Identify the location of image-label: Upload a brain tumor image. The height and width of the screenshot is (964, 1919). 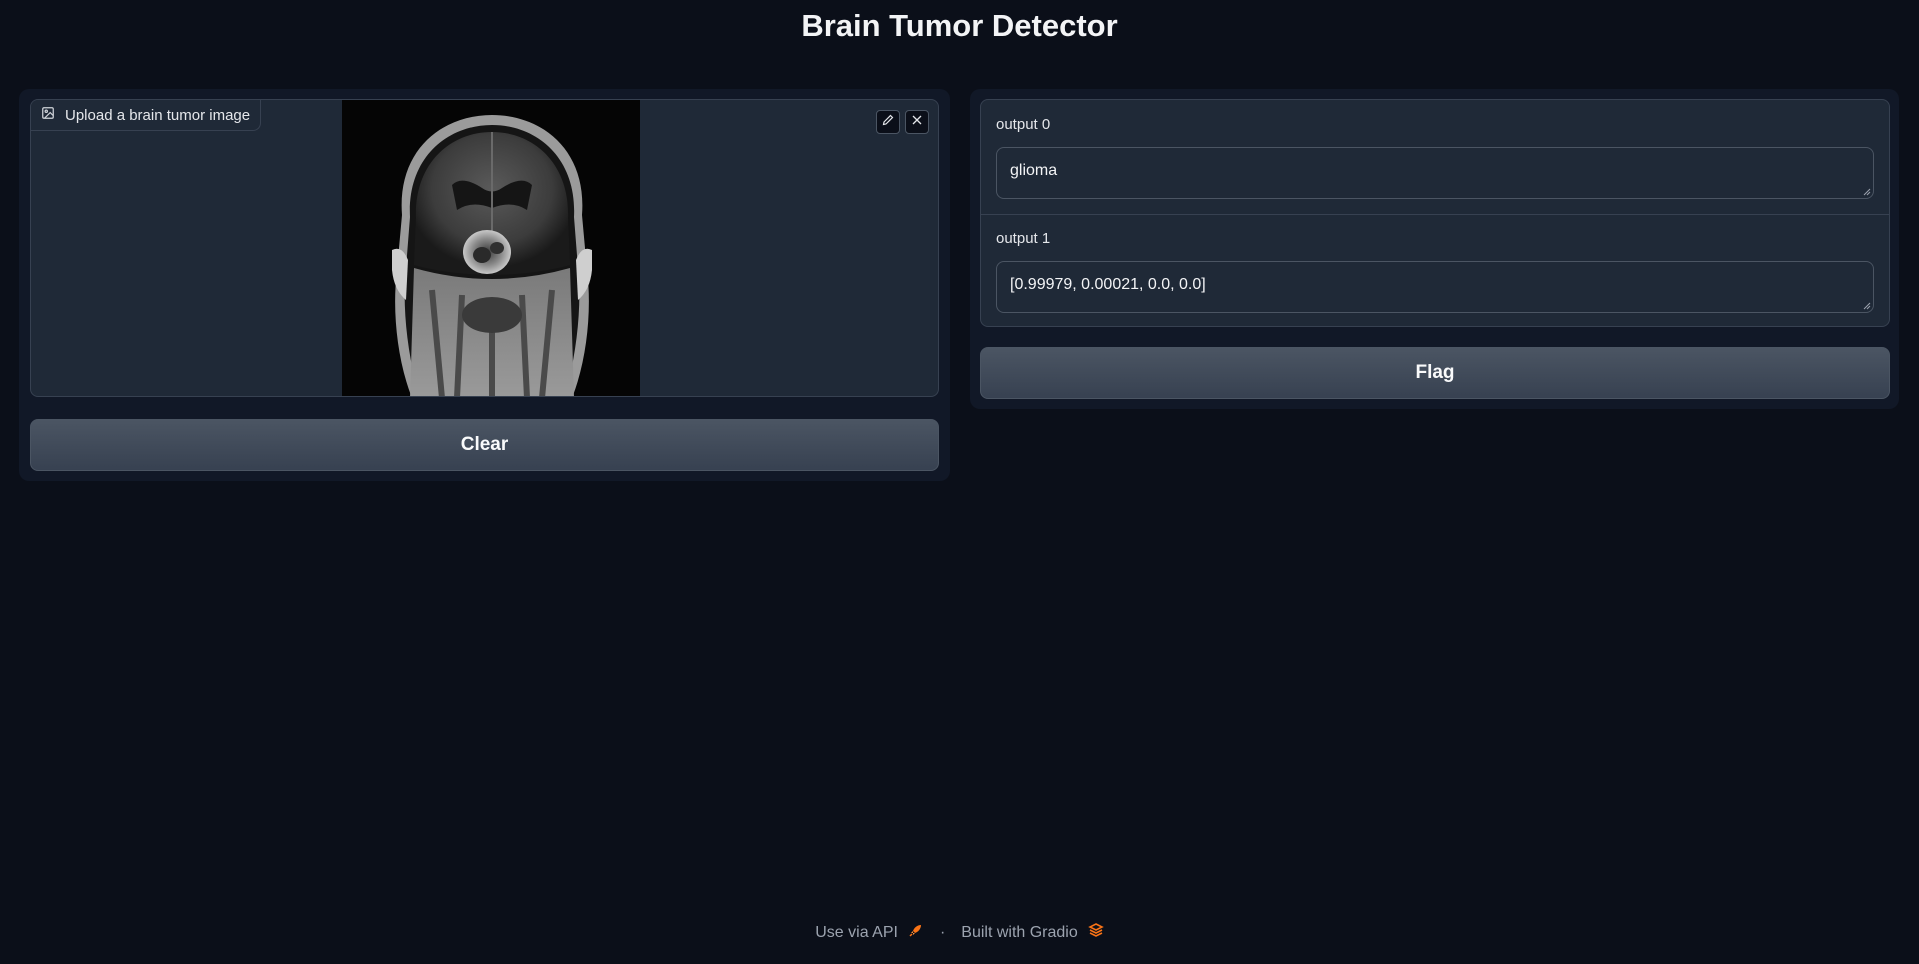
(146, 115).